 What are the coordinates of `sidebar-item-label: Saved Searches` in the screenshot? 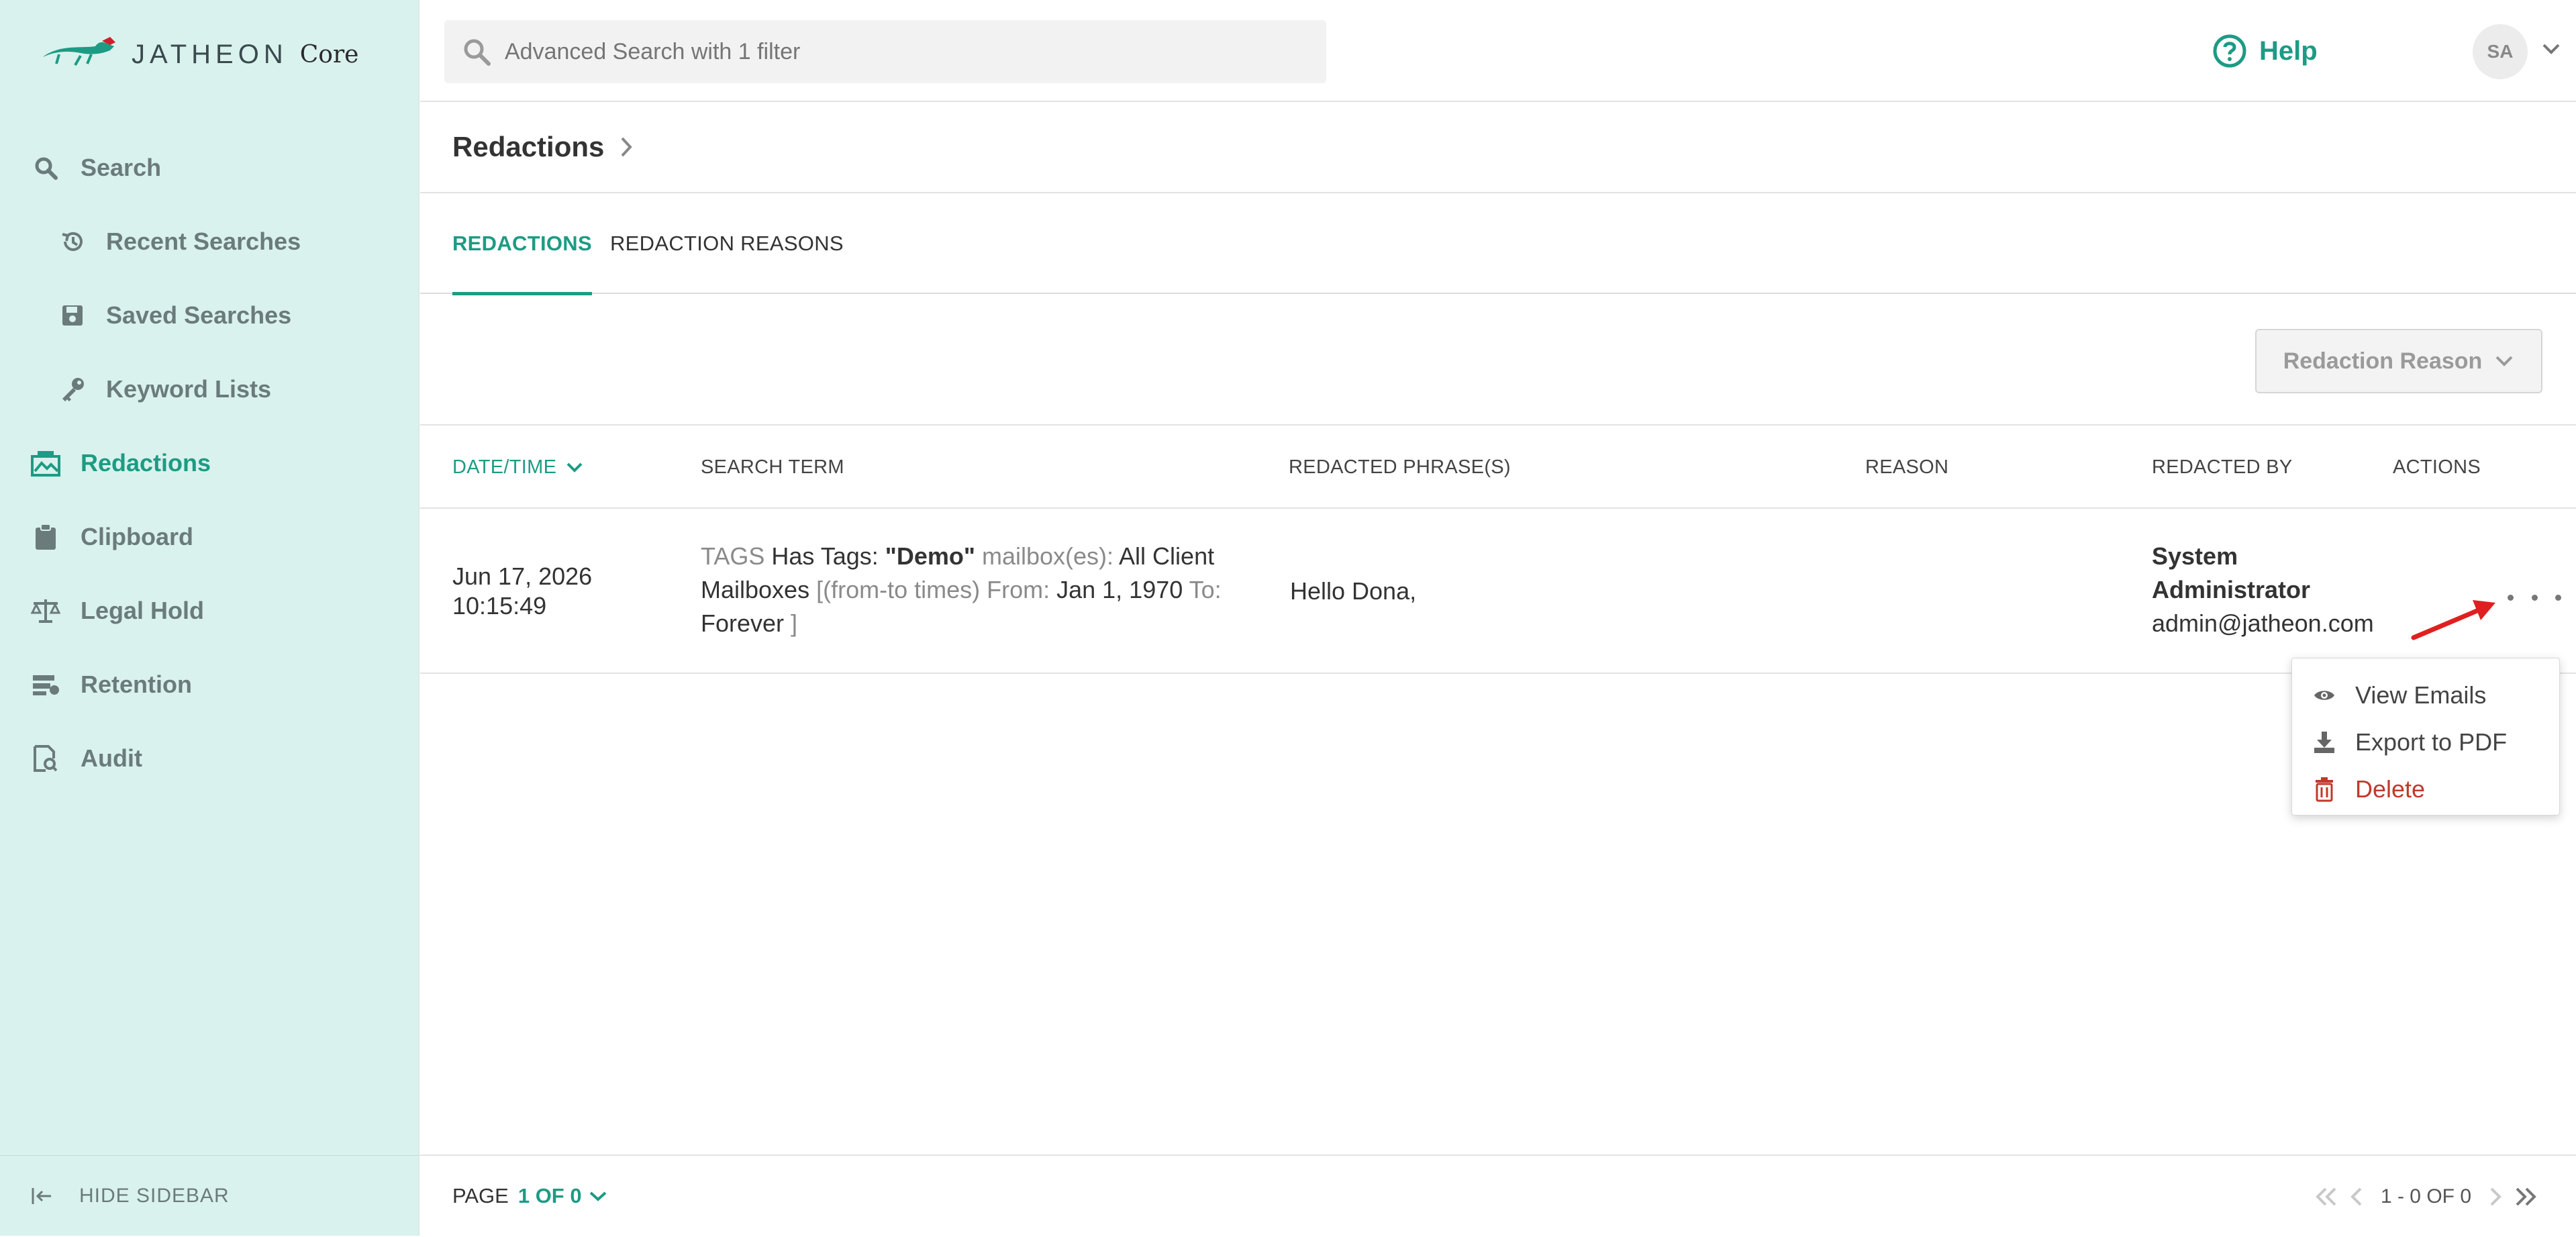 It's located at (199, 315).